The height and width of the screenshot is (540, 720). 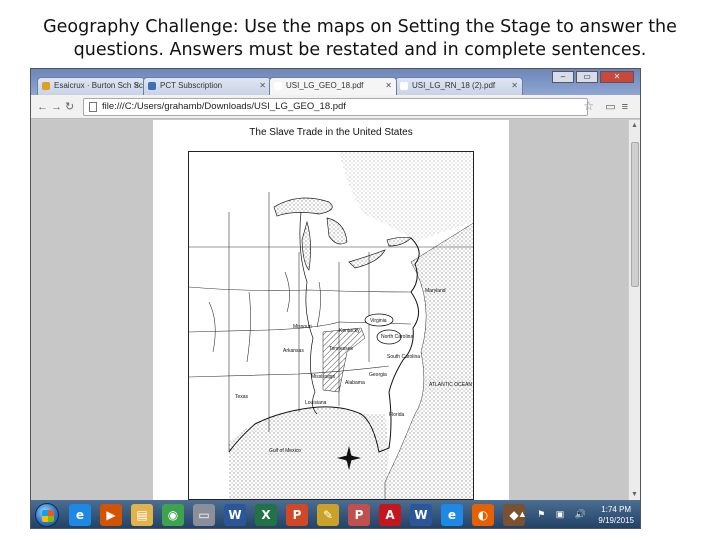 What do you see at coordinates (173, 515) in the screenshot?
I see `chrome-icon: ◉` at bounding box center [173, 515].